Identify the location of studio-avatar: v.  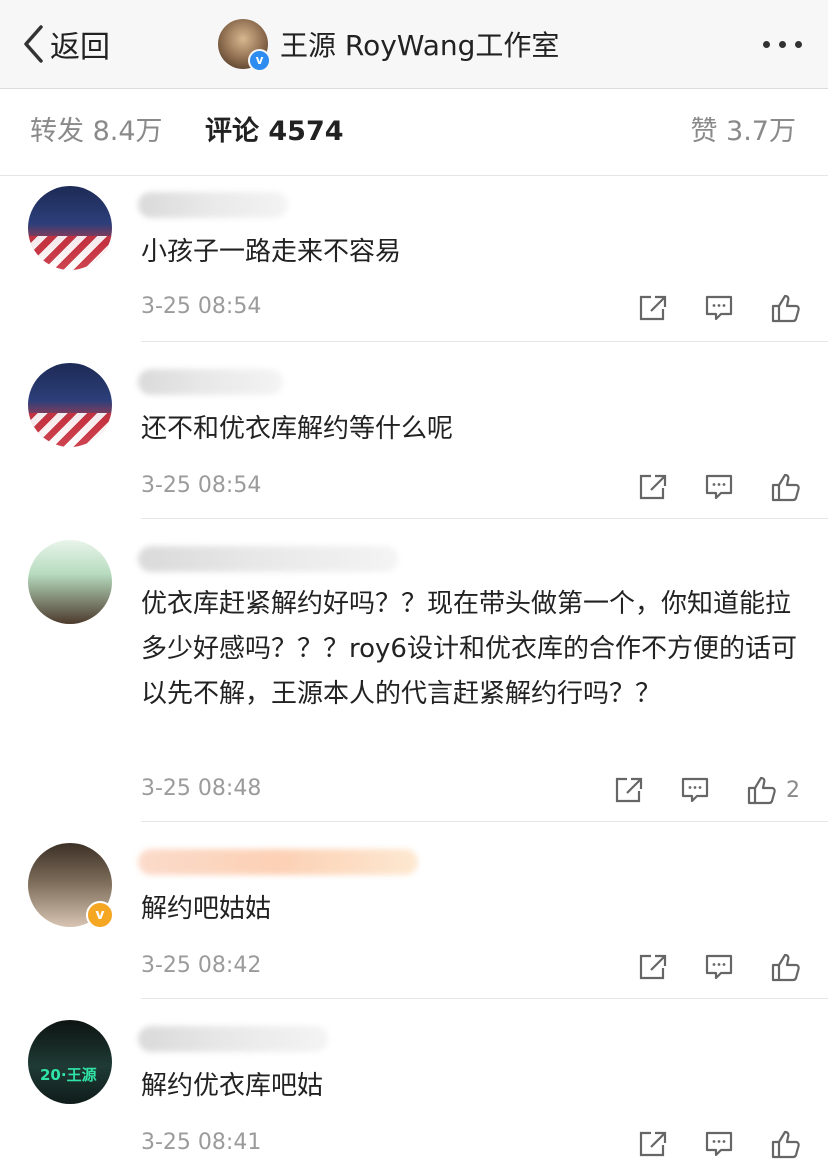
(244, 45).